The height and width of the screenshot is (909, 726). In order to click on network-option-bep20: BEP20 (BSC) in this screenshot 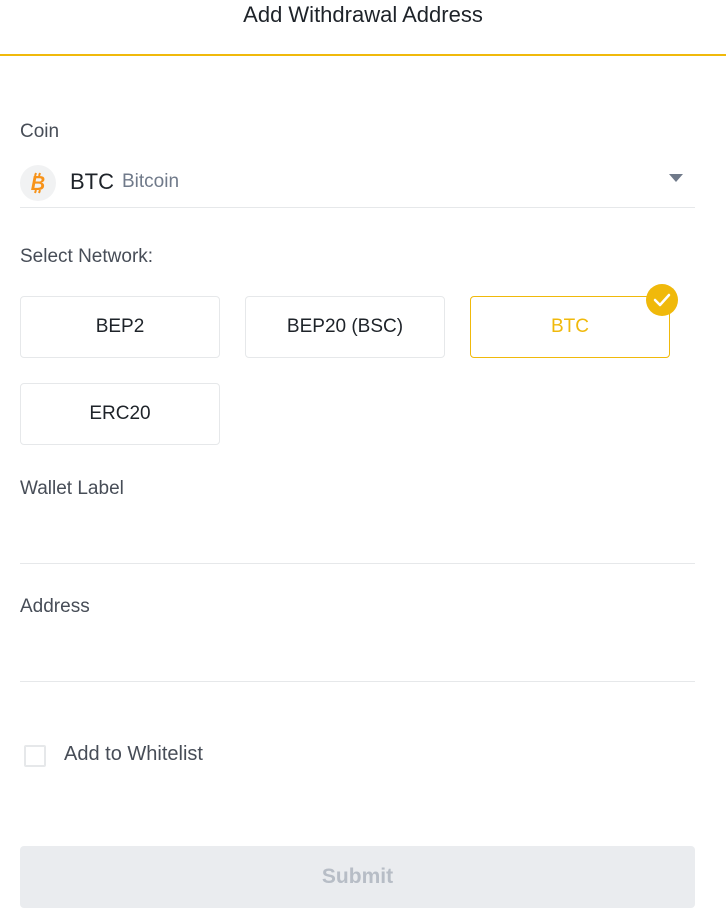, I will do `click(345, 327)`.